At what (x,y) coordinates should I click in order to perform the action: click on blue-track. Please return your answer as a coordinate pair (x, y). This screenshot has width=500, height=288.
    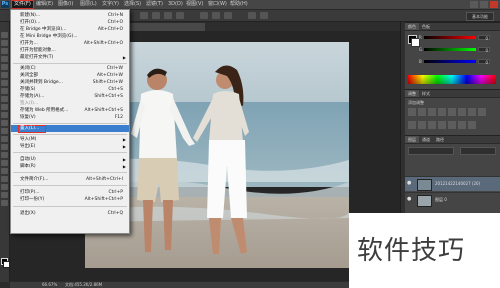
    Looking at the image, I should click on (450, 61).